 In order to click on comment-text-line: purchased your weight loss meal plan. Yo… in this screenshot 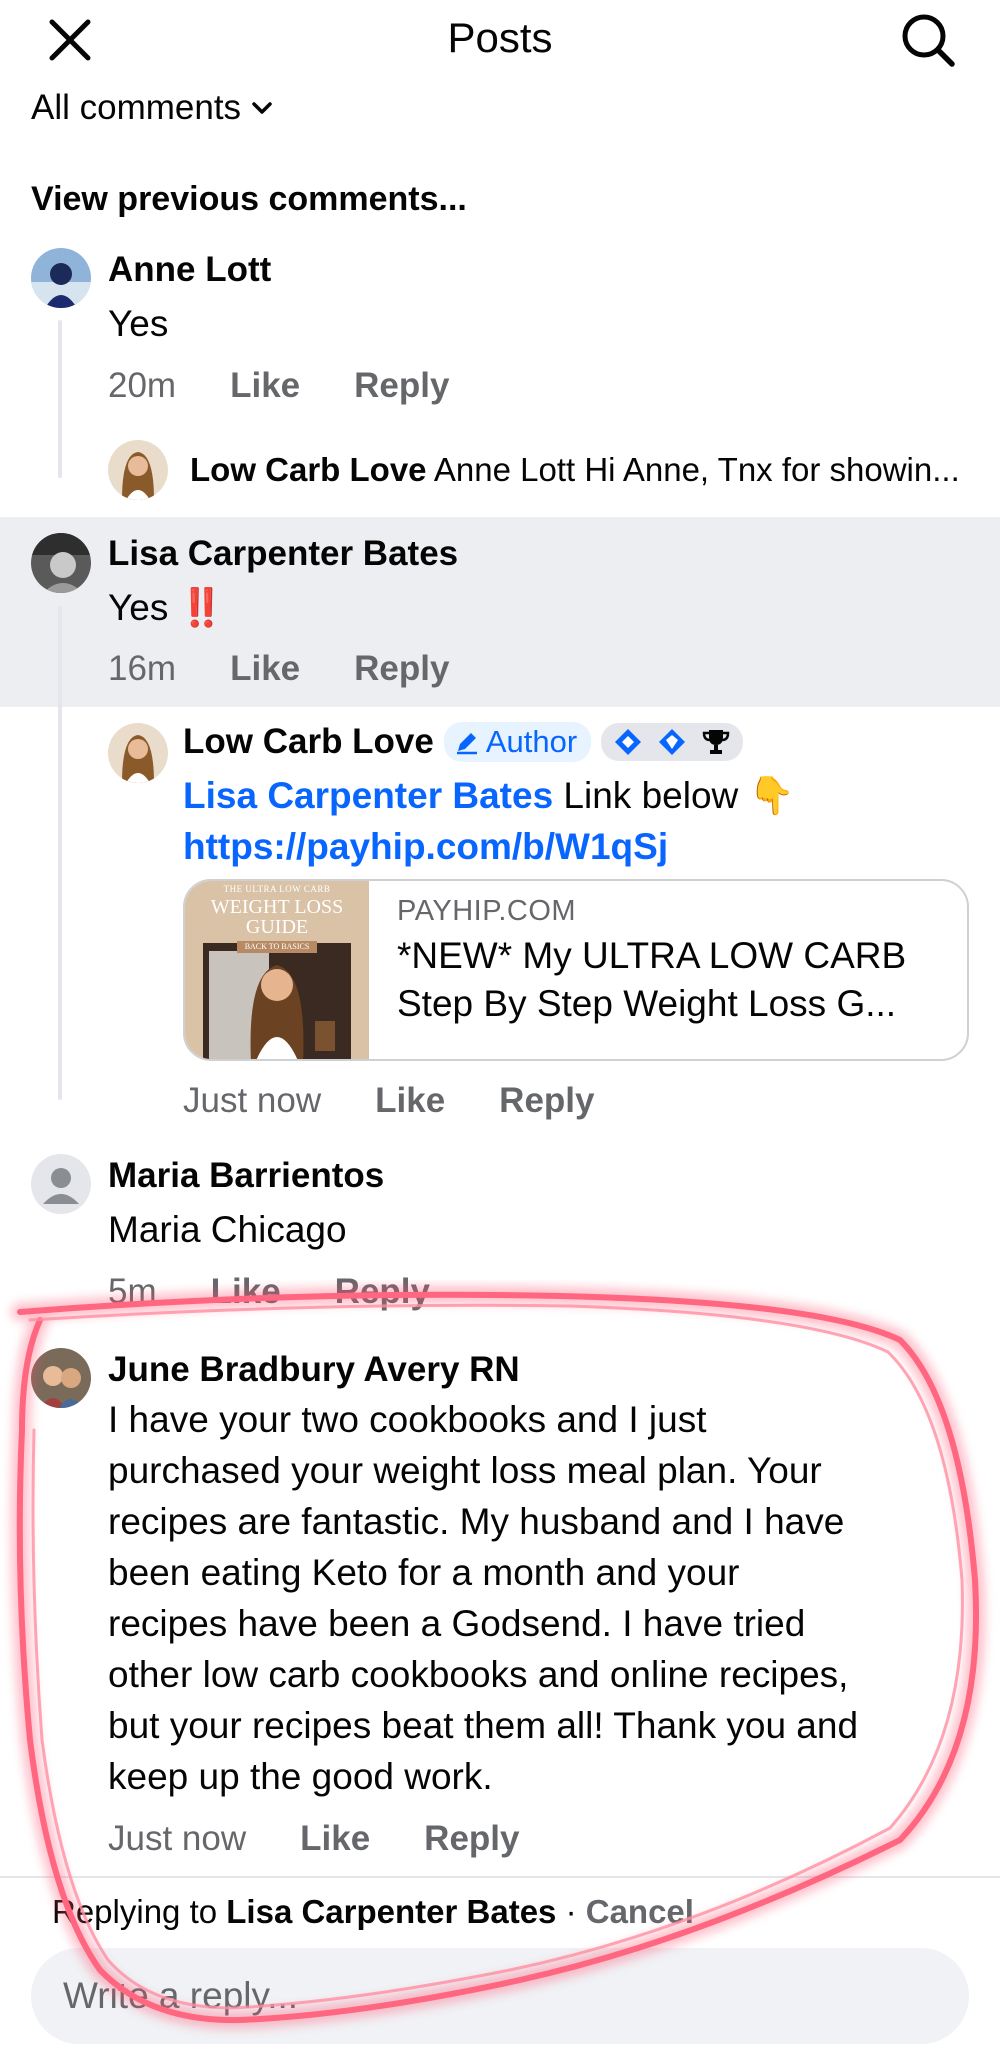, I will do `click(465, 1470)`.